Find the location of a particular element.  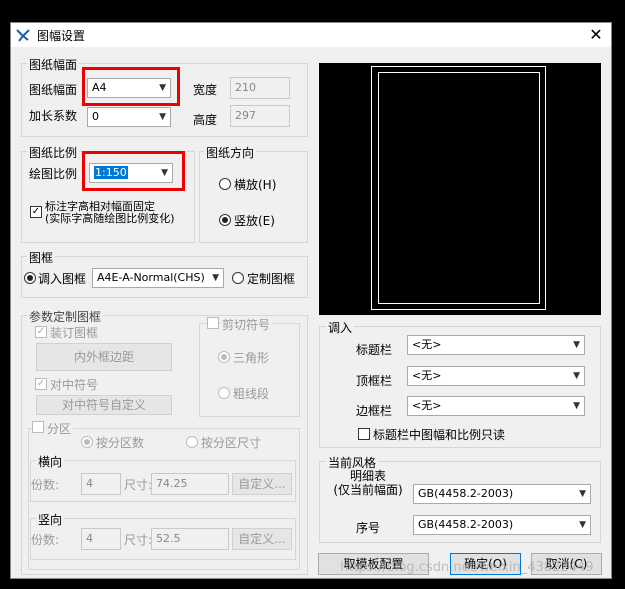

fix-text-height-label: 标注字高相对幅面固定 (实际字高随绘图比例变化) is located at coordinates (110, 213).